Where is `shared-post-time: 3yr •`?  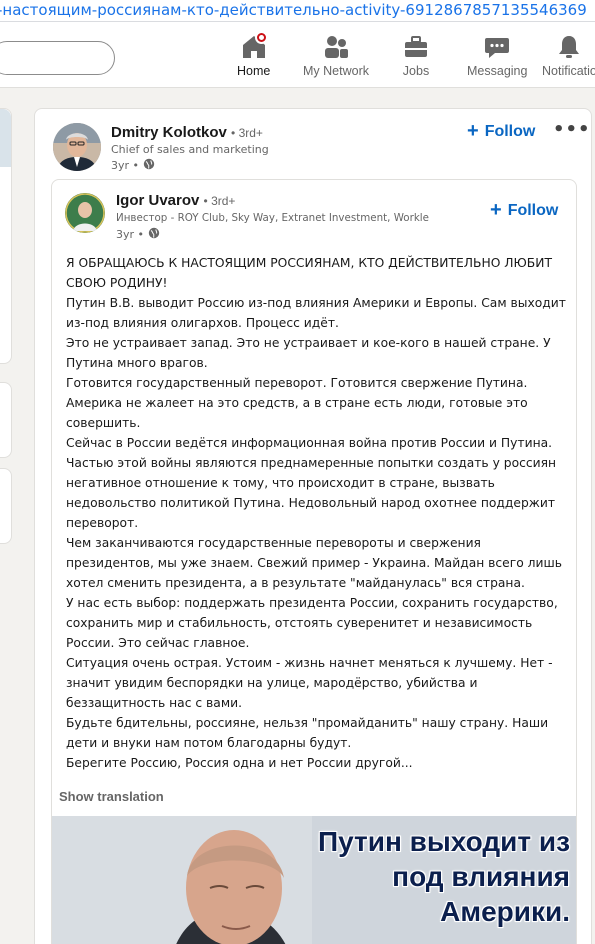 shared-post-time: 3yr • is located at coordinates (138, 234).